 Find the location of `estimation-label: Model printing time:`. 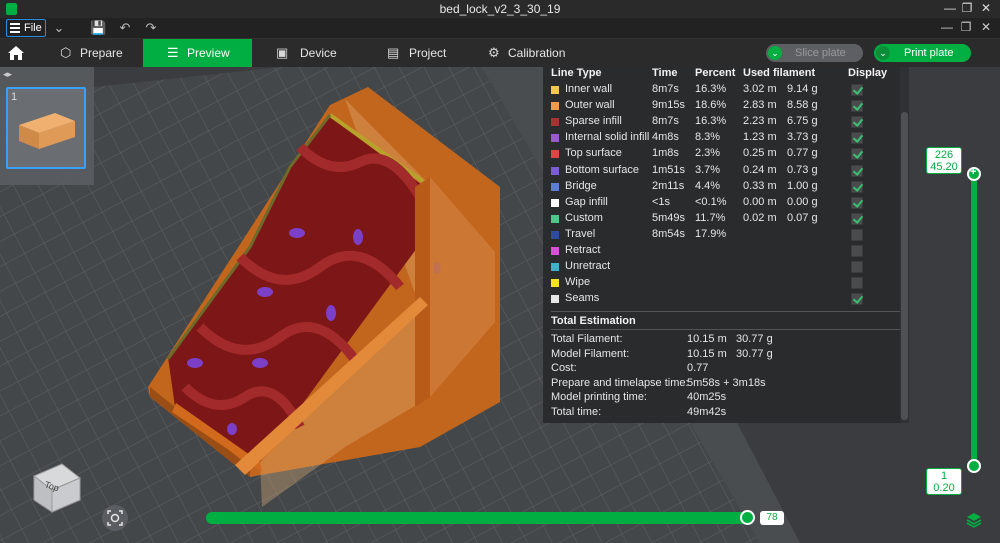

estimation-label: Model printing time: is located at coordinates (599, 397).